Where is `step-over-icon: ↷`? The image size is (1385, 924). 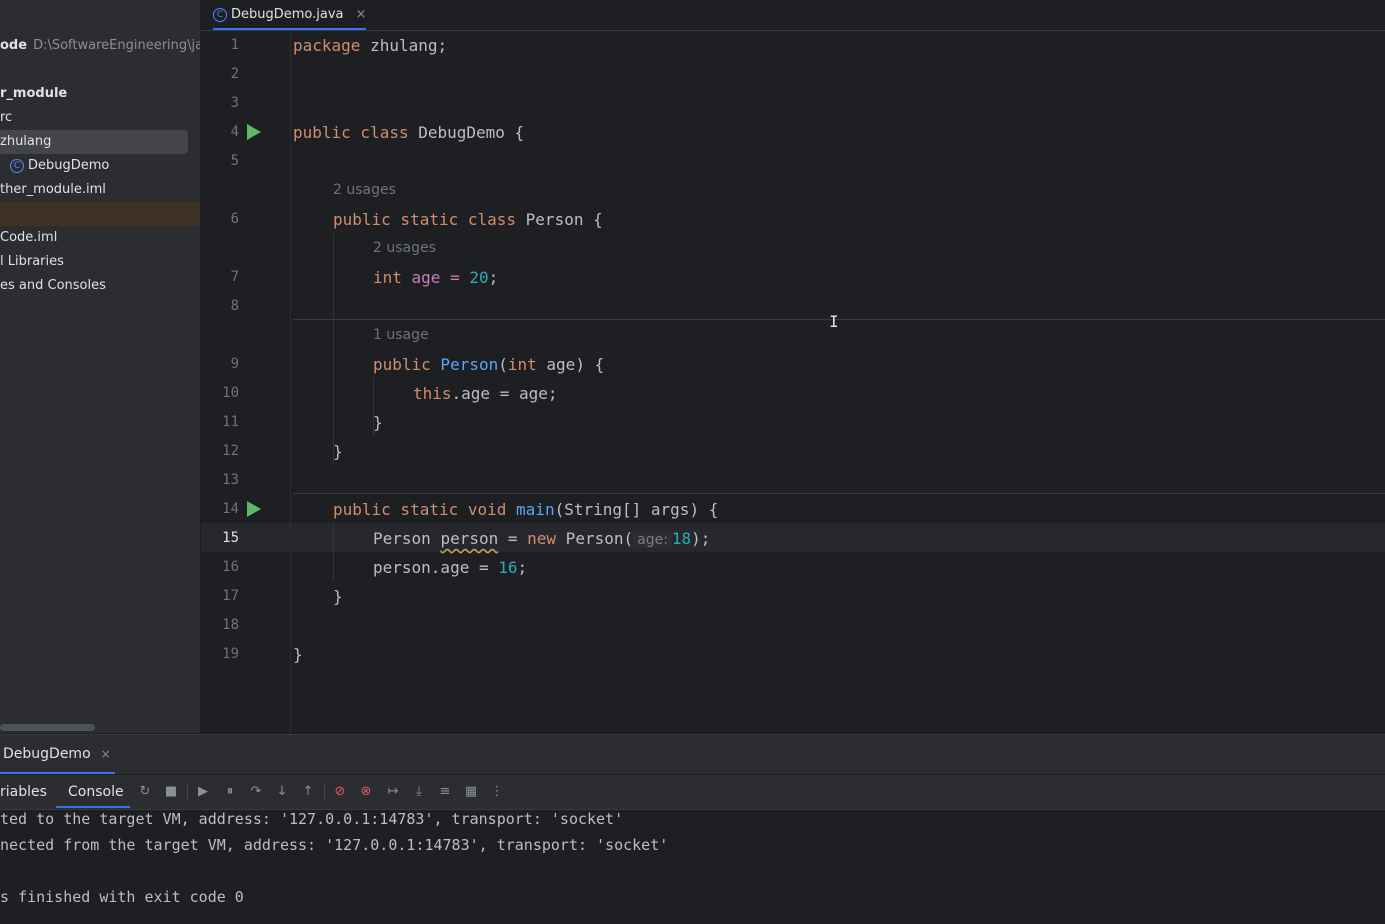 step-over-icon: ↷ is located at coordinates (256, 792).